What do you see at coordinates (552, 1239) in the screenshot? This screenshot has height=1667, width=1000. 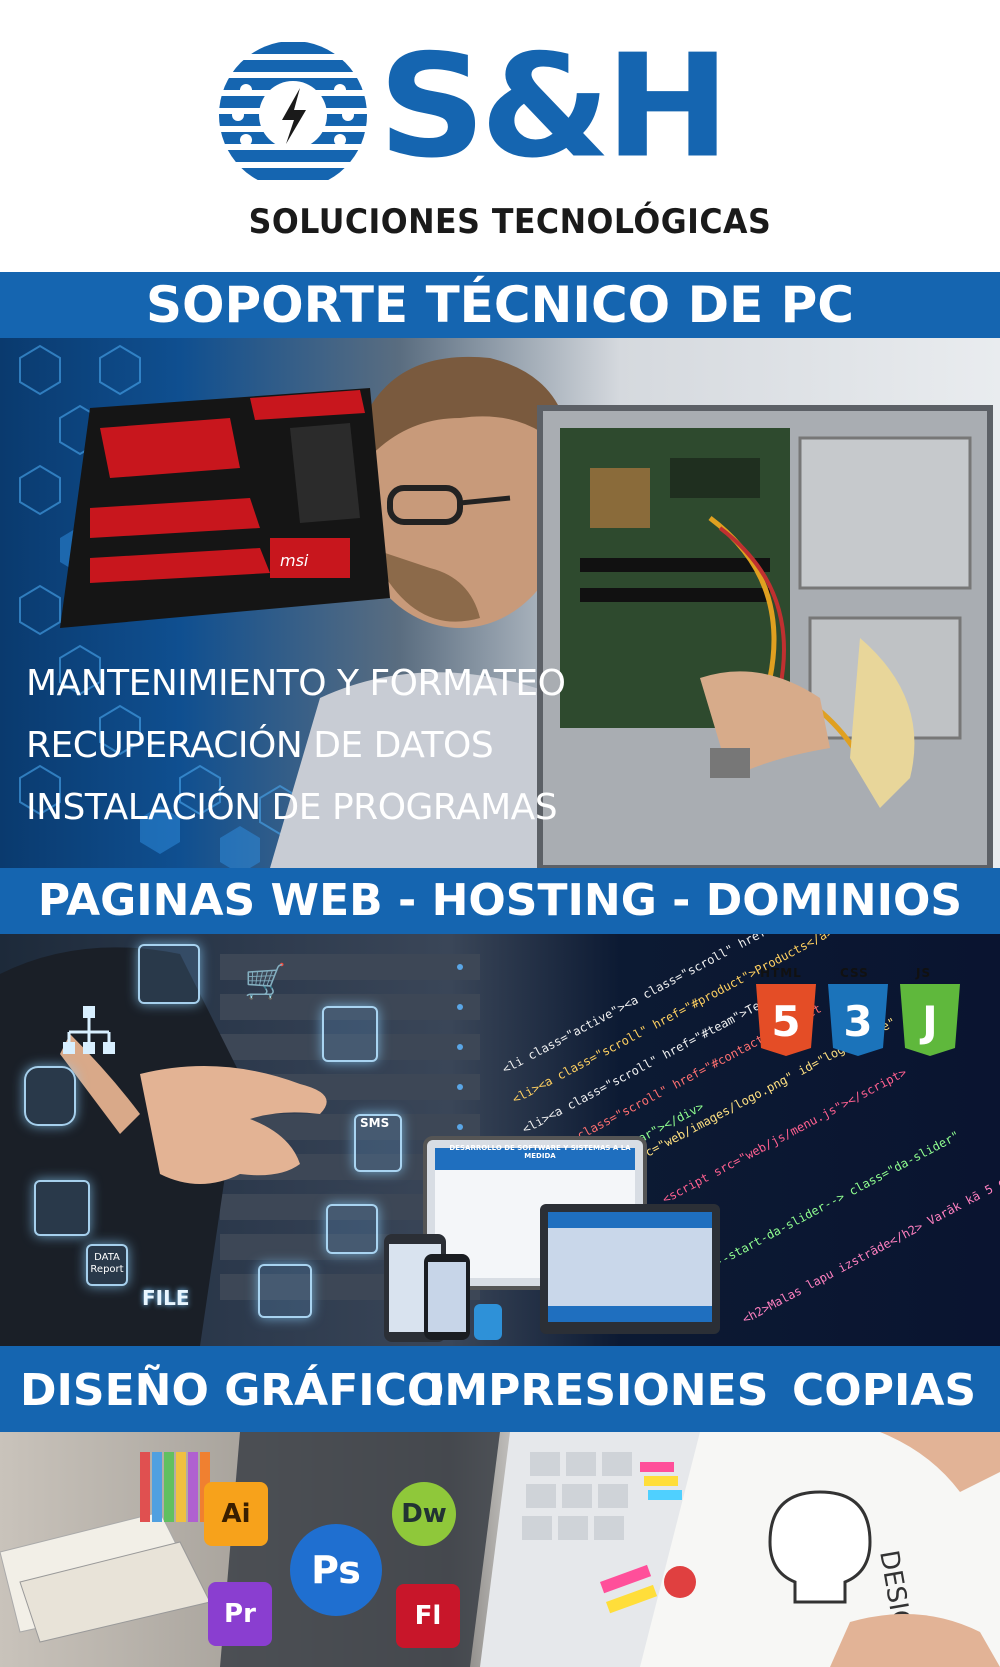 I see `responsive-devices-illustration` at bounding box center [552, 1239].